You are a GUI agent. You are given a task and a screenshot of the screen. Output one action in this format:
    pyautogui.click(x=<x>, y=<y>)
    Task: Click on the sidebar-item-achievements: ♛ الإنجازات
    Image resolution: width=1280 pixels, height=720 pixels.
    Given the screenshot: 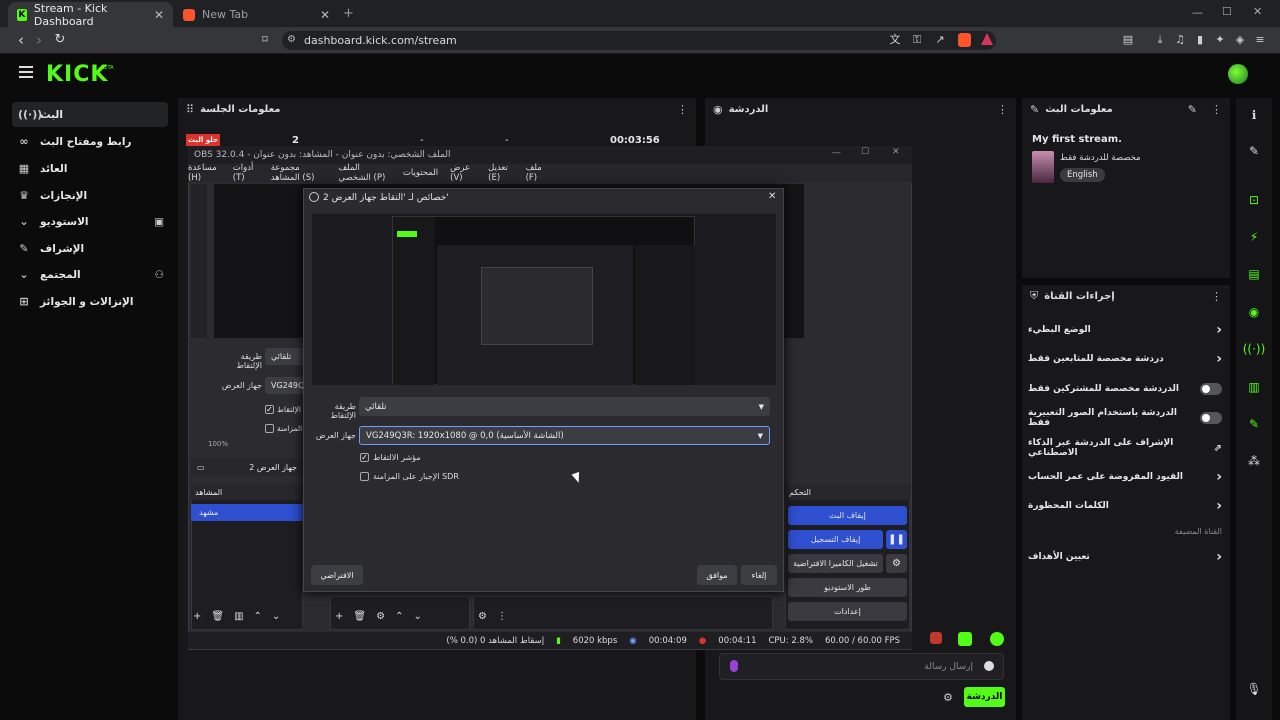 What is the action you would take?
    pyautogui.click(x=90, y=195)
    